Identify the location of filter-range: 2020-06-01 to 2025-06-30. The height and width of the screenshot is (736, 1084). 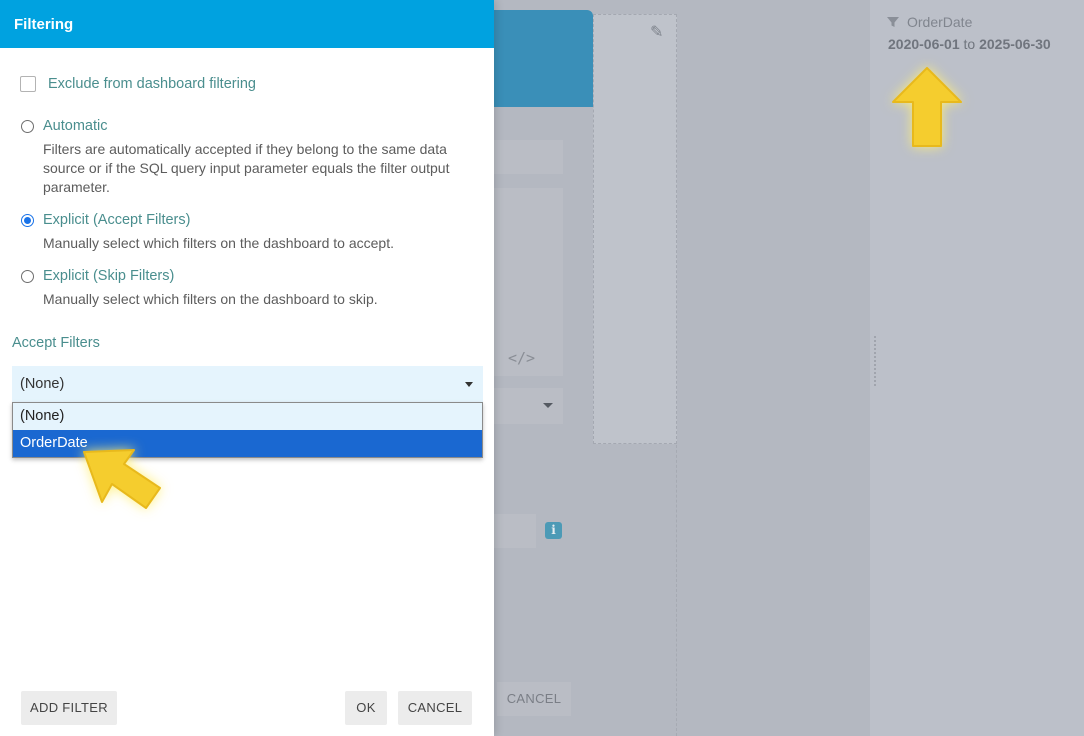
(969, 44).